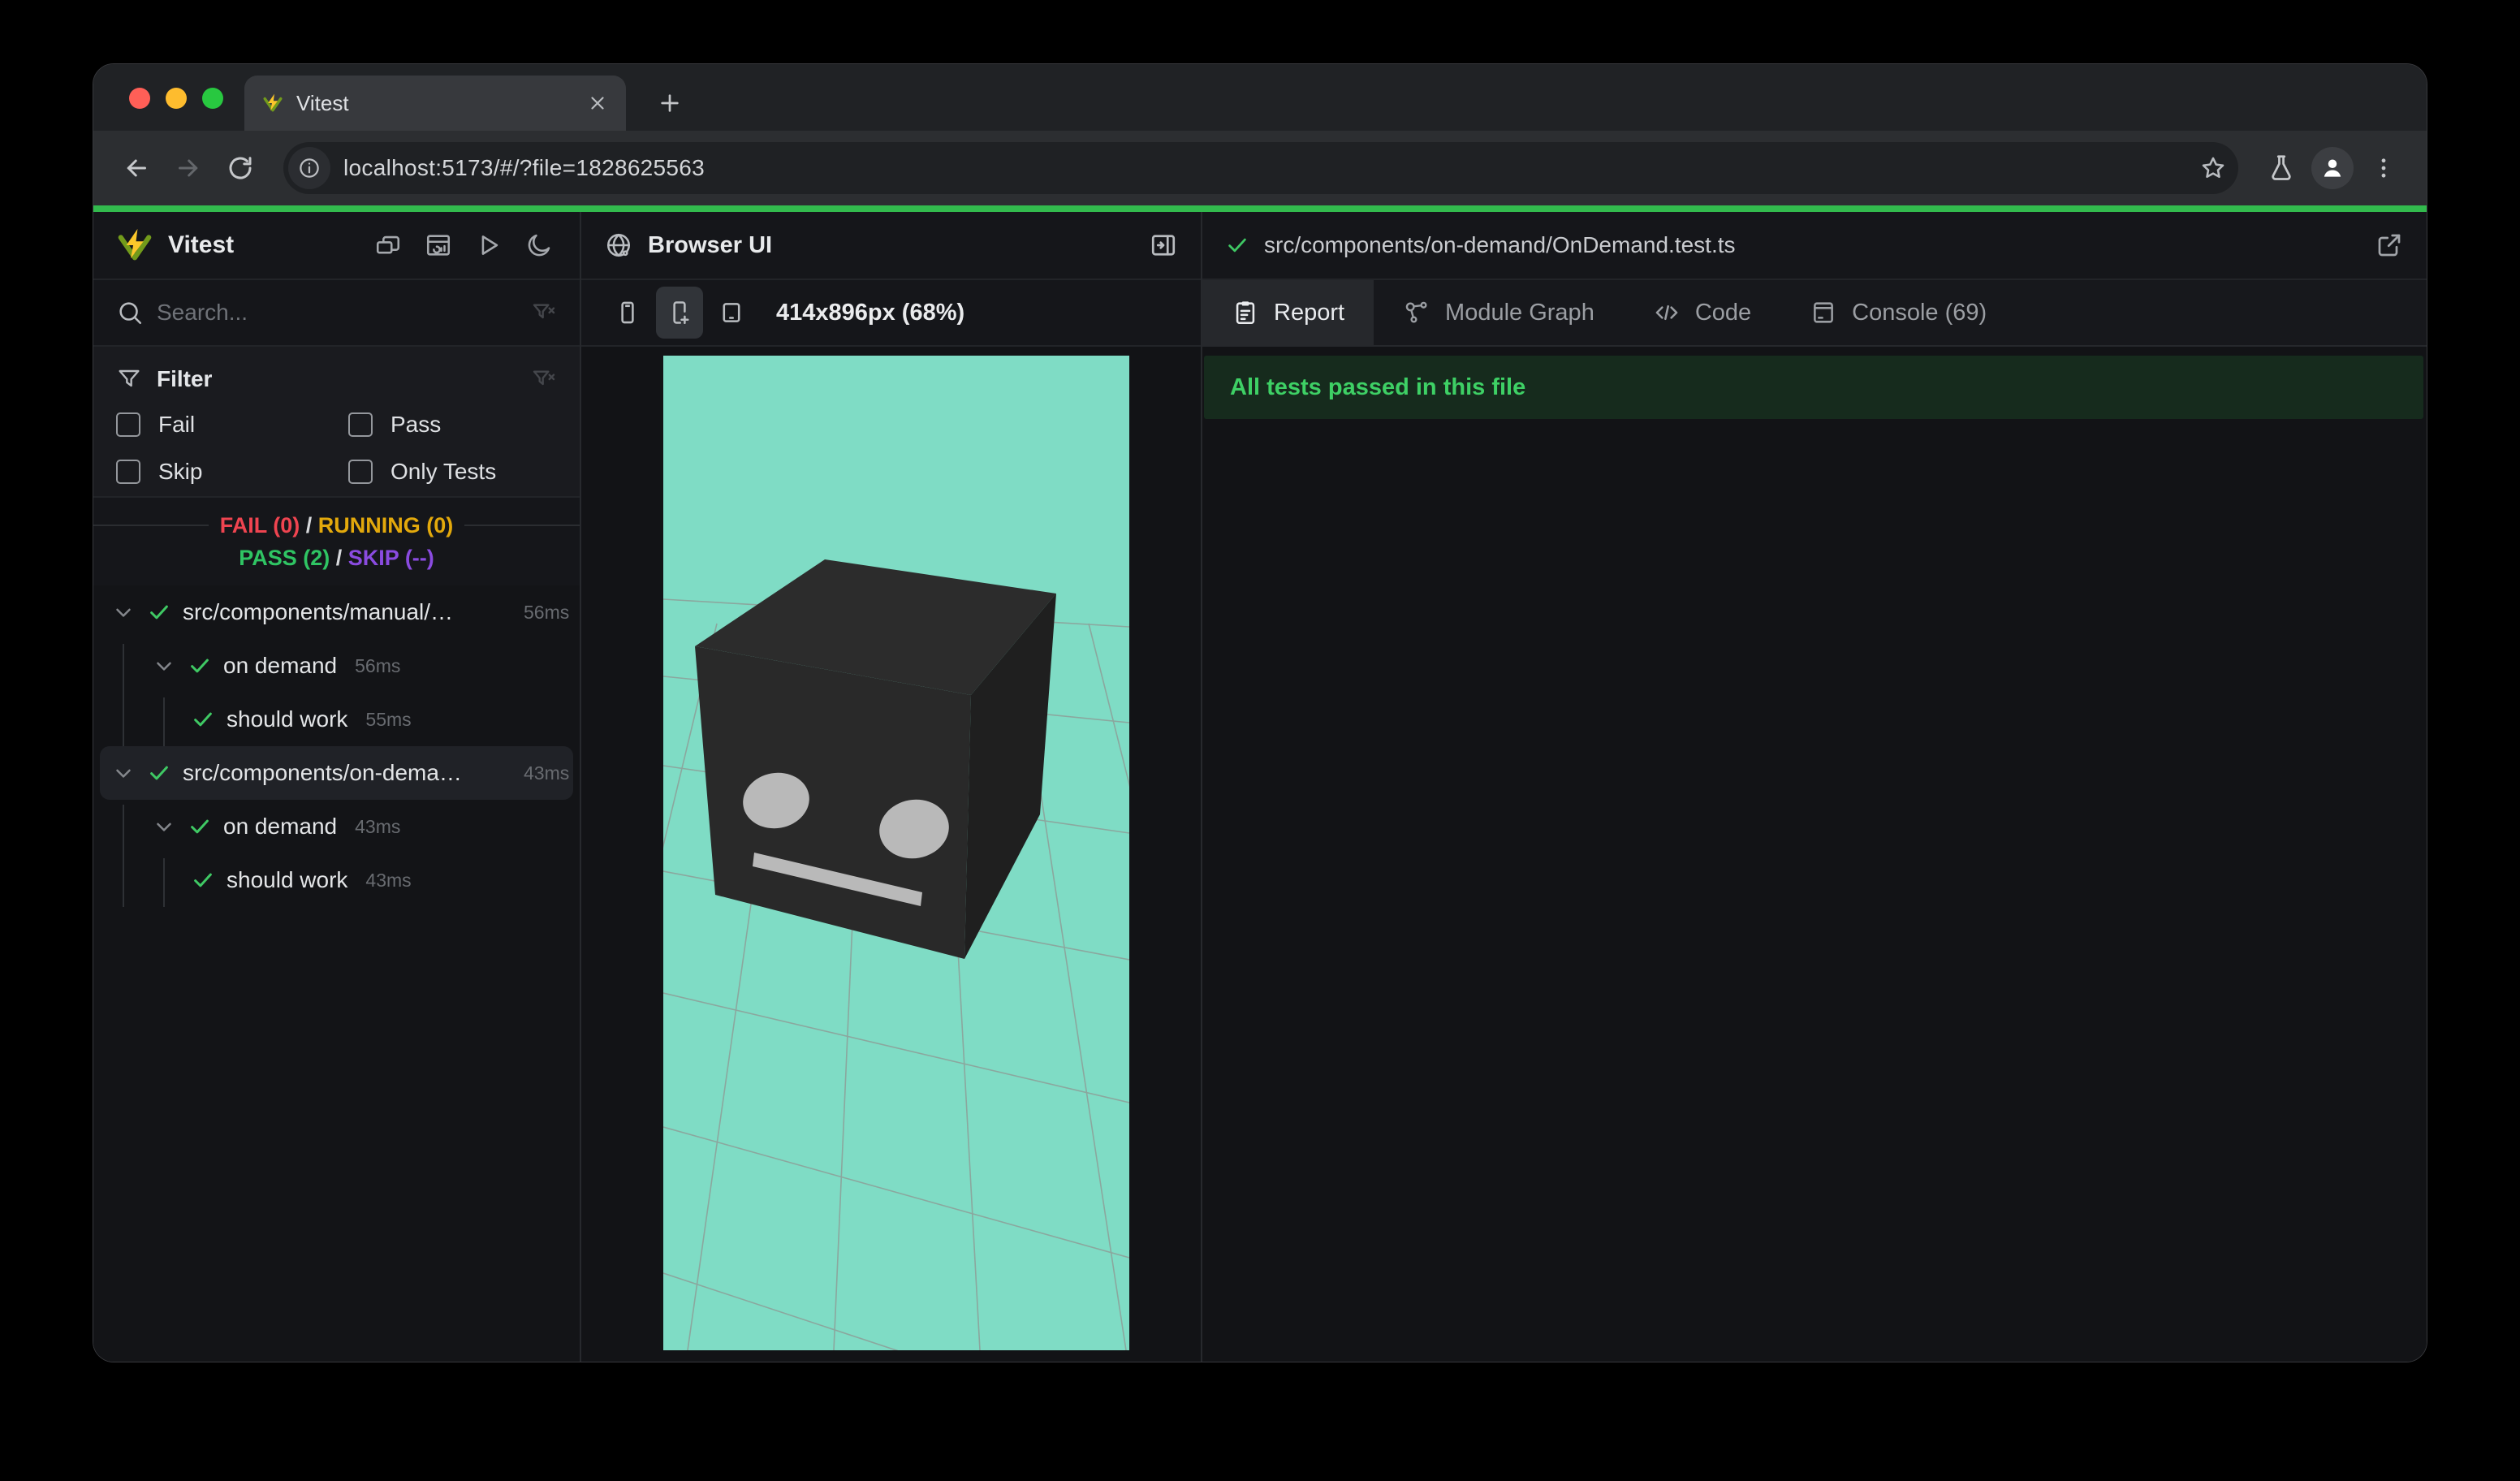 The image size is (2520, 1481). Describe the element at coordinates (539, 245) in the screenshot. I see `dark-mode-moon-icon` at that location.